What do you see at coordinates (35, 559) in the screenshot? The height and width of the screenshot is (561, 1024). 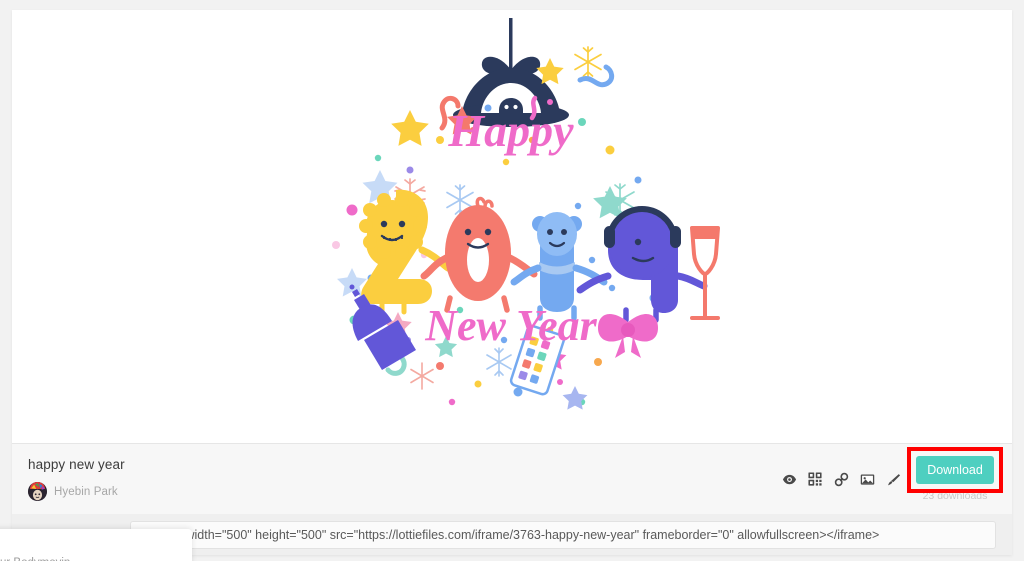 I see `toast-text: ur Bodymovin` at bounding box center [35, 559].